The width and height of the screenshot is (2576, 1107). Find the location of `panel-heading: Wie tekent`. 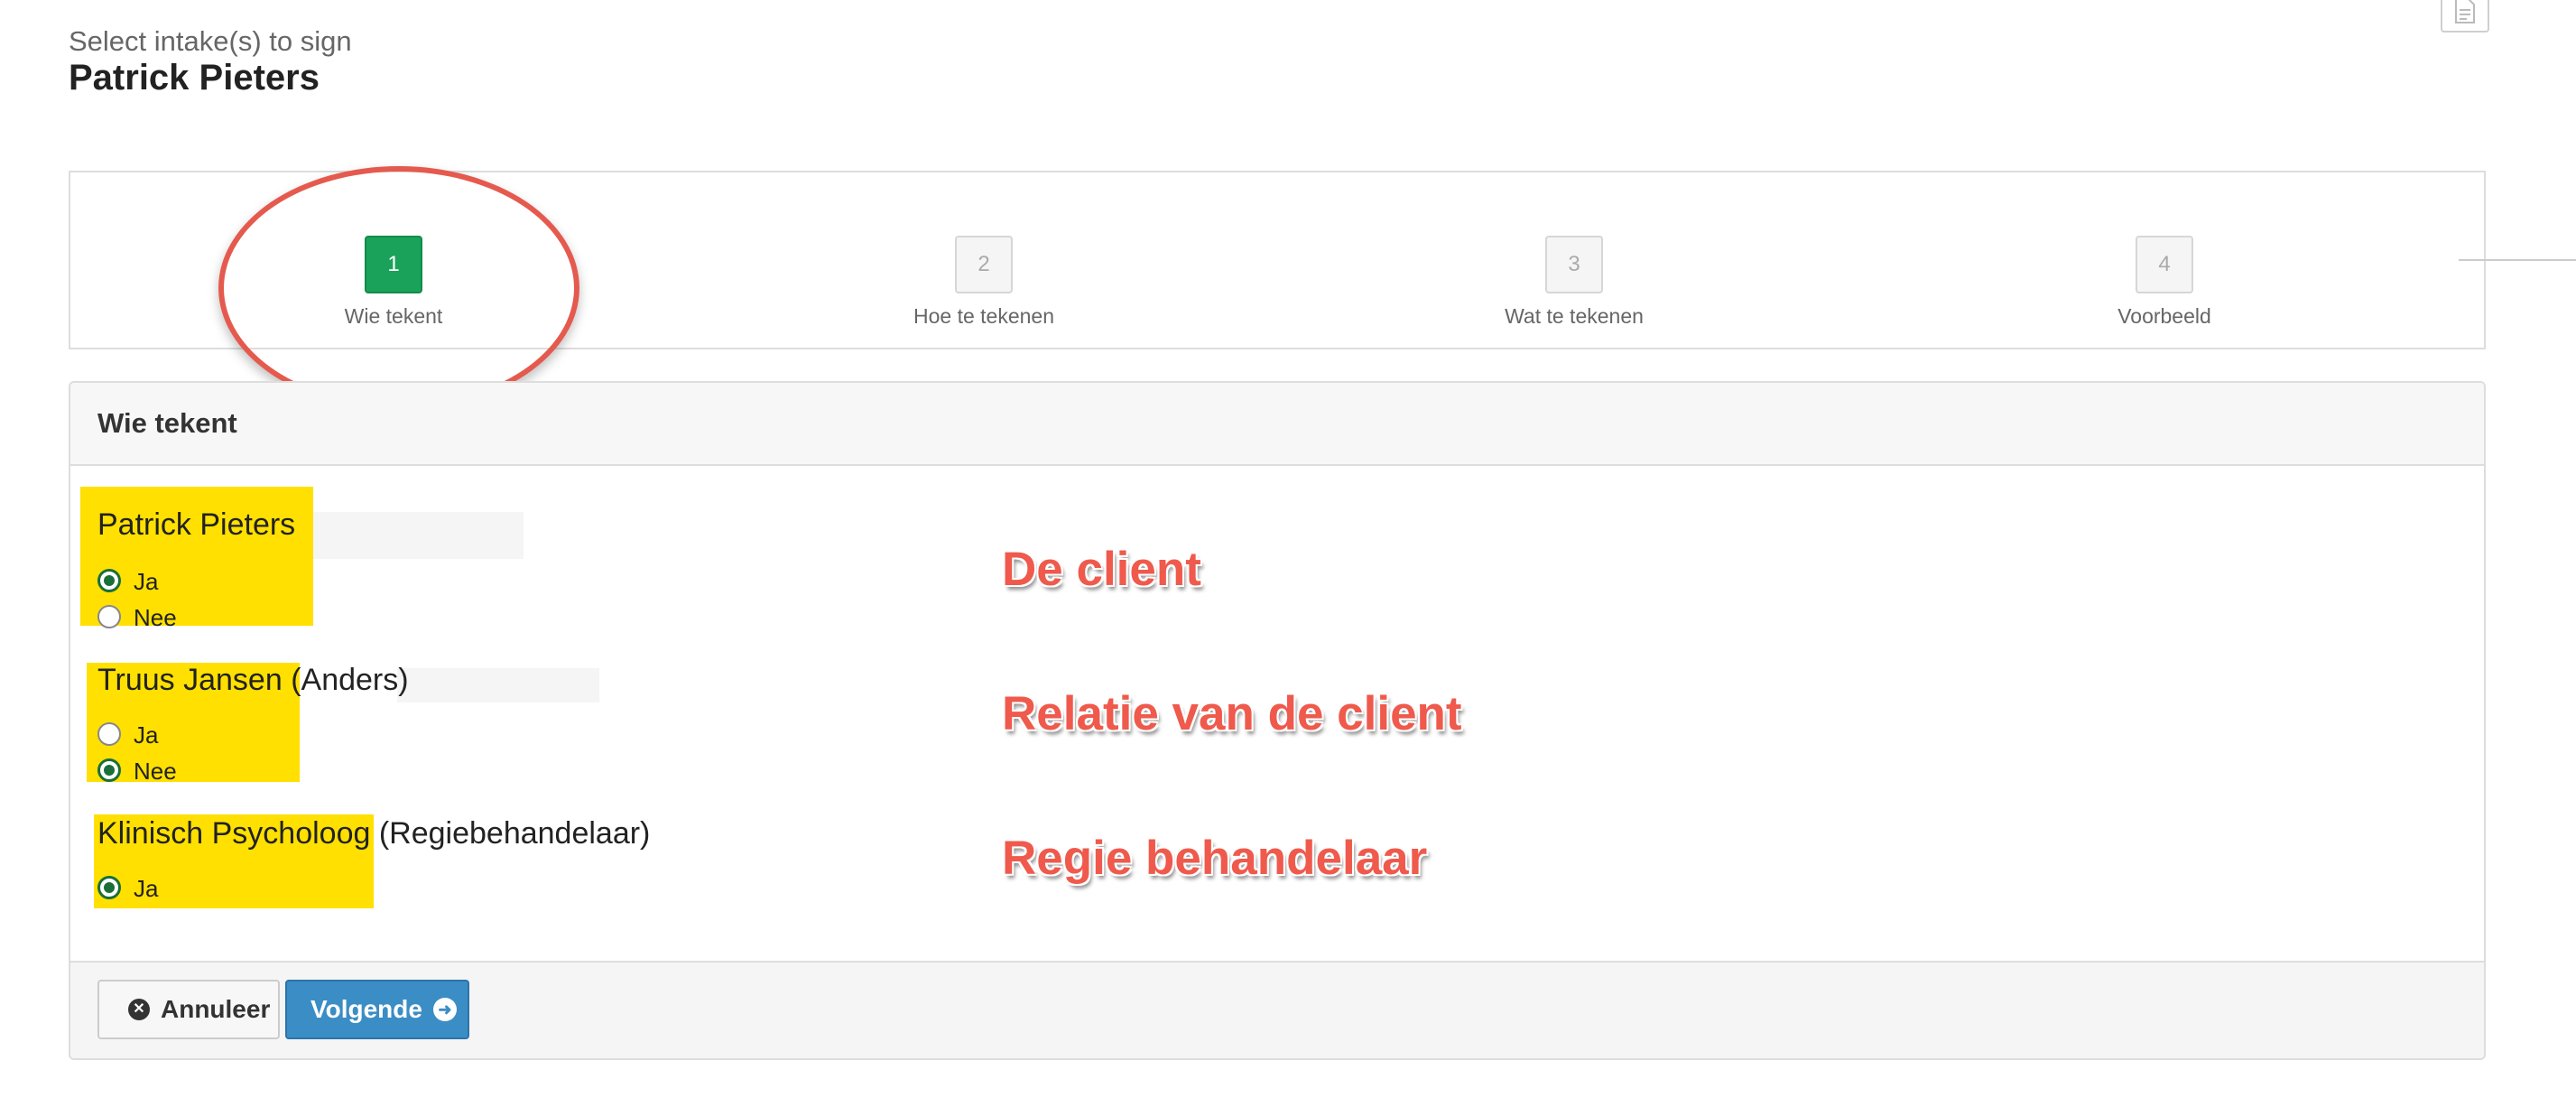

panel-heading: Wie tekent is located at coordinates (1277, 425).